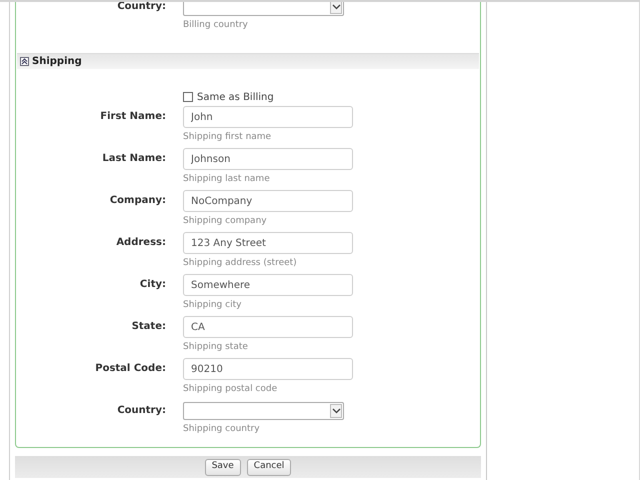 The width and height of the screenshot is (640, 480). I want to click on text-field: CA, so click(268, 327).